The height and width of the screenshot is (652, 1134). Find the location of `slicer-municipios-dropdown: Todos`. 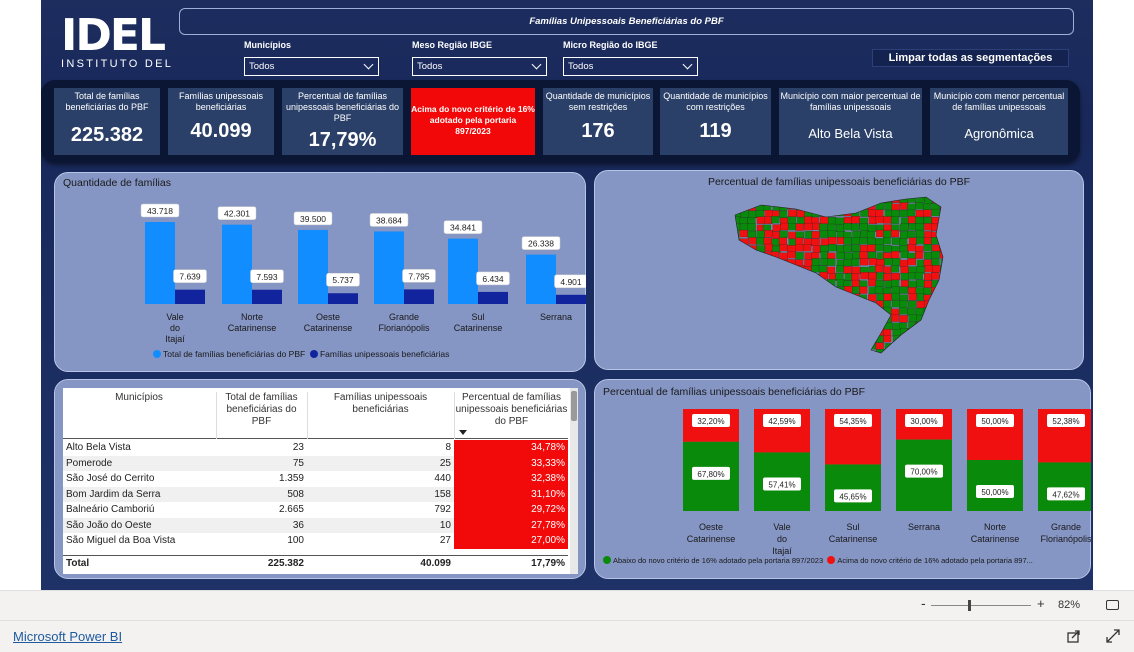

slicer-municipios-dropdown: Todos is located at coordinates (311, 66).